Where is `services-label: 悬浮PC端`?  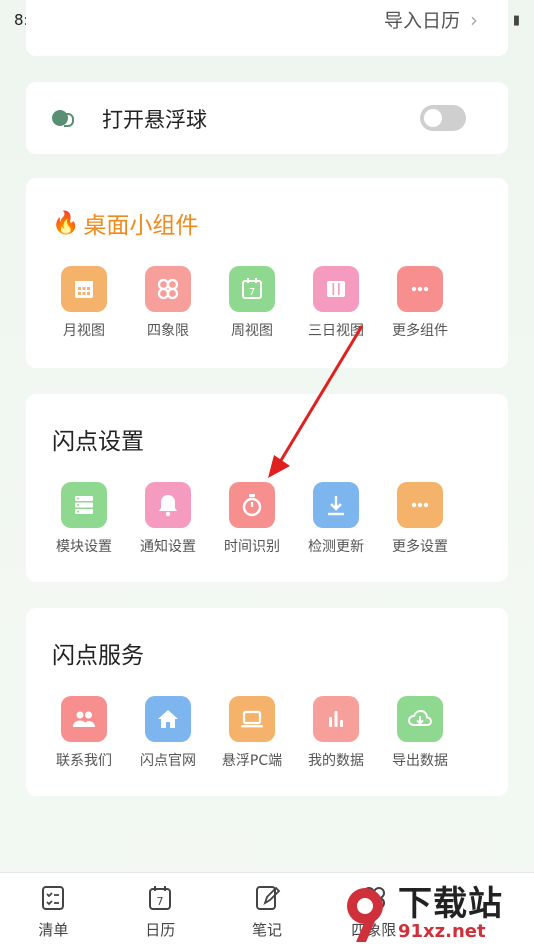
services-label: 悬浮PC端 is located at coordinates (252, 761).